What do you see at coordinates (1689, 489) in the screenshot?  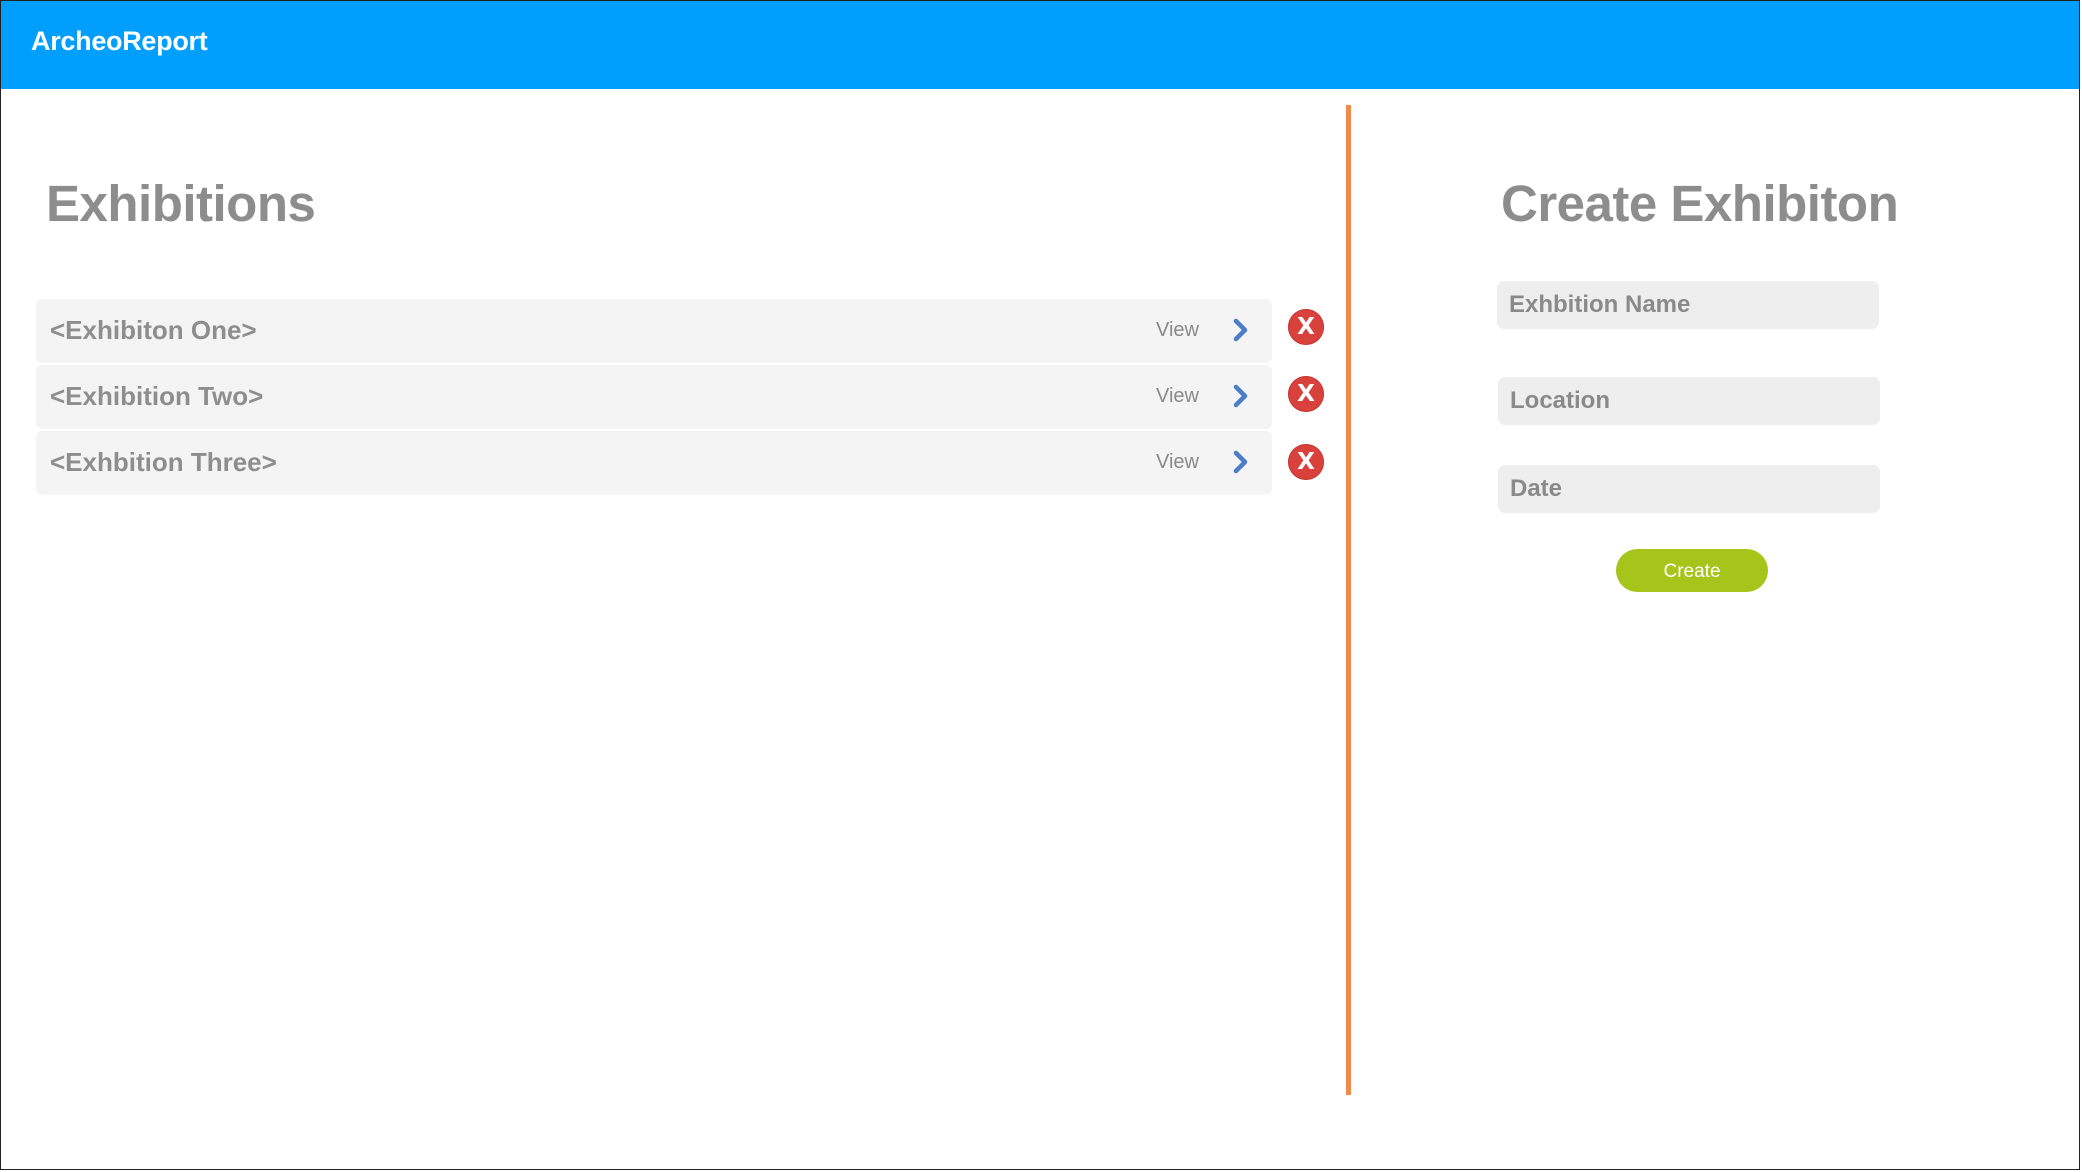 I see `date-field` at bounding box center [1689, 489].